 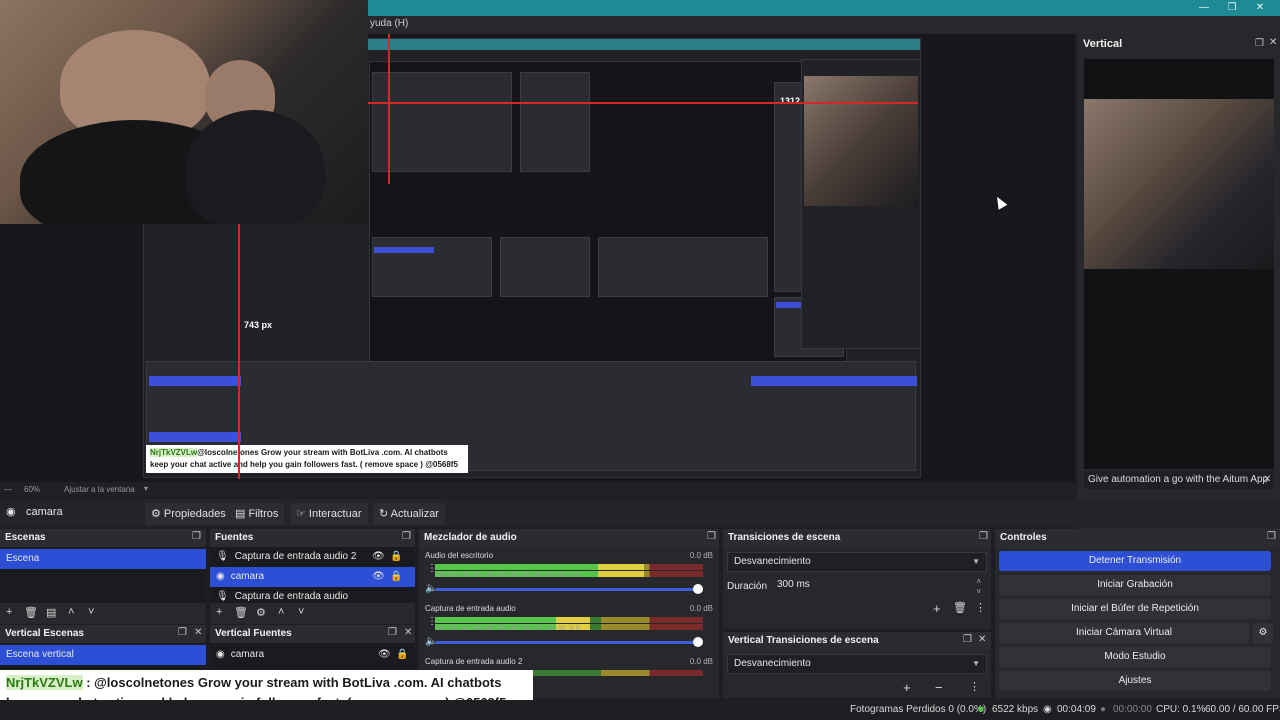 I want to click on minimize-icon: —, so click(x=1204, y=8).